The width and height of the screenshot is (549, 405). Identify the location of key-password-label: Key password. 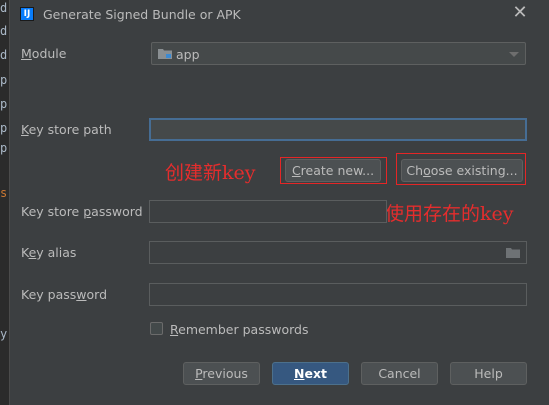
(64, 294).